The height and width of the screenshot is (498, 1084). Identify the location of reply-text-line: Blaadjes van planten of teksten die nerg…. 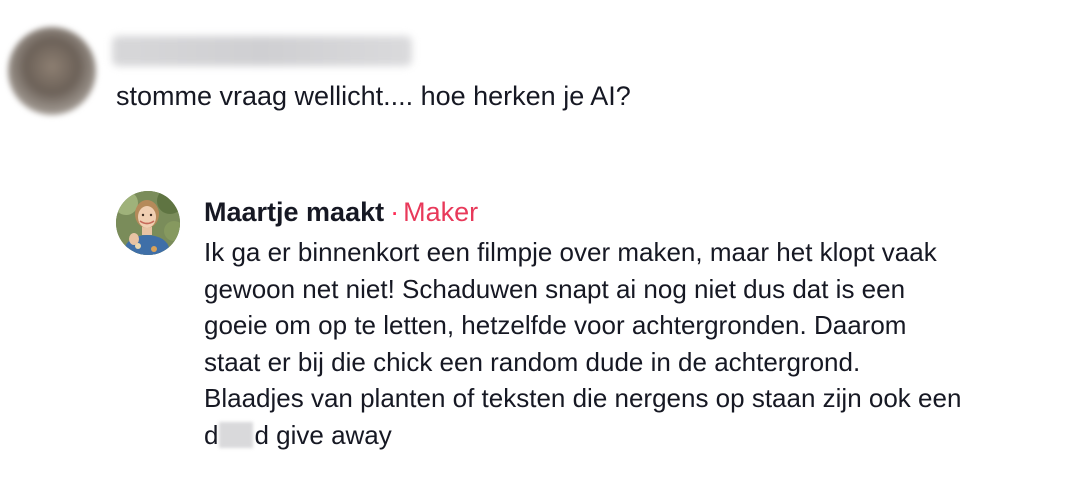
(583, 398).